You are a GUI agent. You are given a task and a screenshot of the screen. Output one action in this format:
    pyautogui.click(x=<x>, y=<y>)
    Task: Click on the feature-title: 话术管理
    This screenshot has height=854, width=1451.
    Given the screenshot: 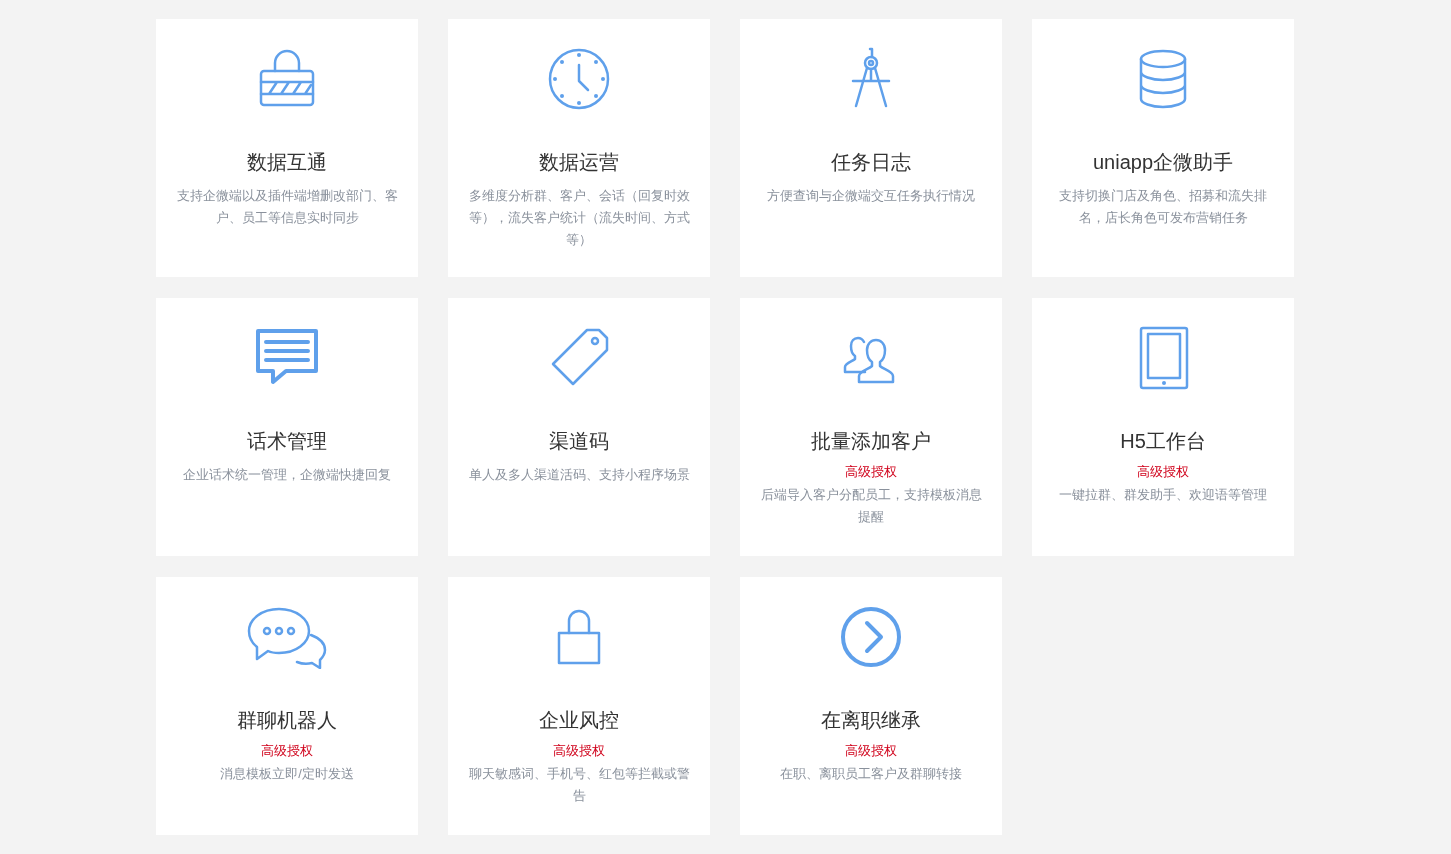 What is the action you would take?
    pyautogui.click(x=287, y=441)
    